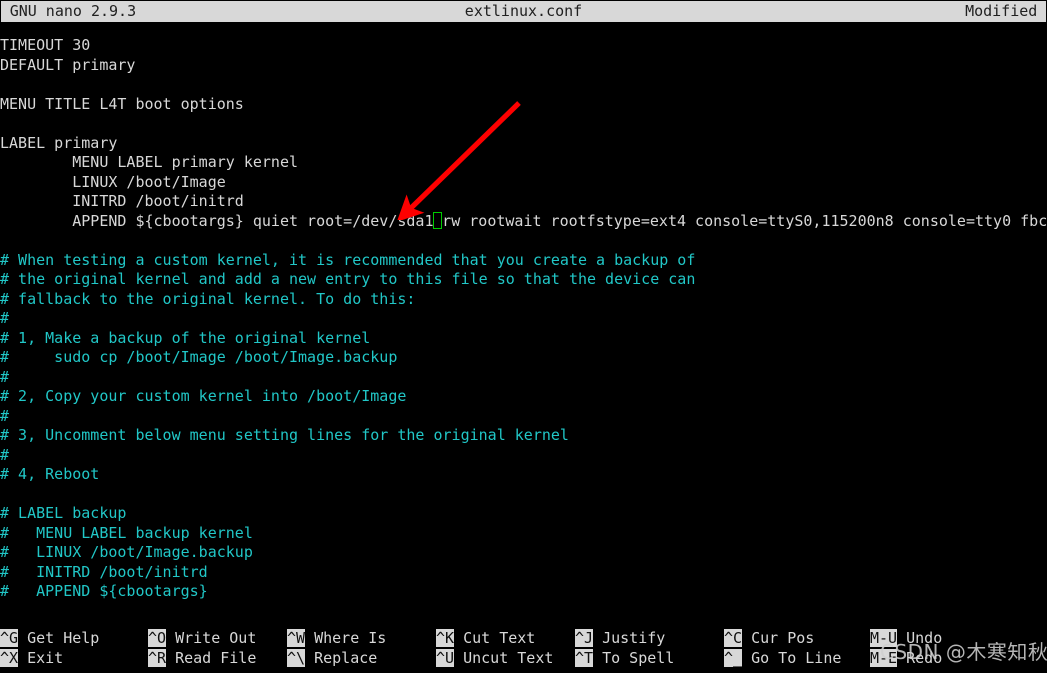  I want to click on shortcut-label: Cut Text, so click(499, 638).